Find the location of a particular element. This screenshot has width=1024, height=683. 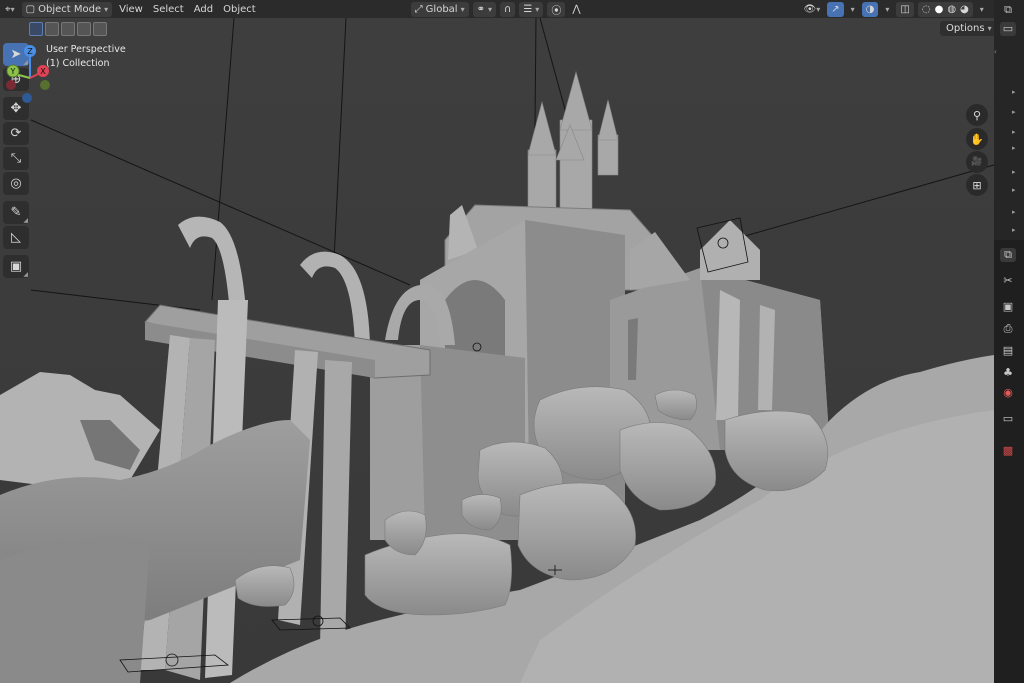

select-intersect-icon is located at coordinates (100, 29).